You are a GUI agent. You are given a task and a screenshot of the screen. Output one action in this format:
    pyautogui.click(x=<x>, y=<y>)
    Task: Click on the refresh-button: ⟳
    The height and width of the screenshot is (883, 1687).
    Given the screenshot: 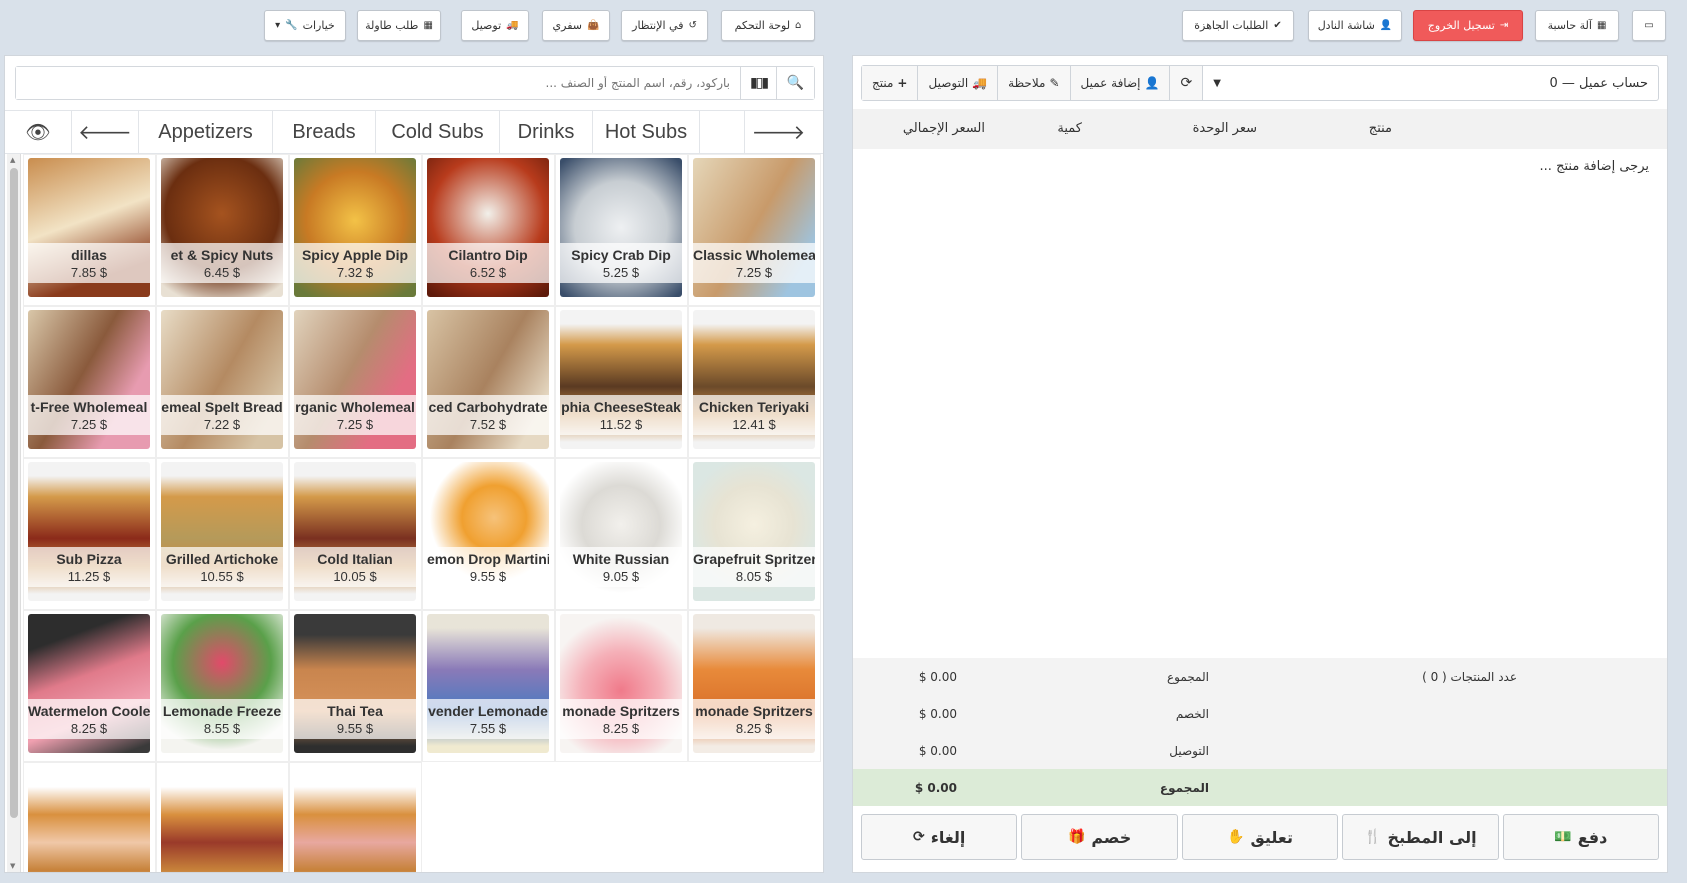 What is the action you would take?
    pyautogui.click(x=1187, y=83)
    